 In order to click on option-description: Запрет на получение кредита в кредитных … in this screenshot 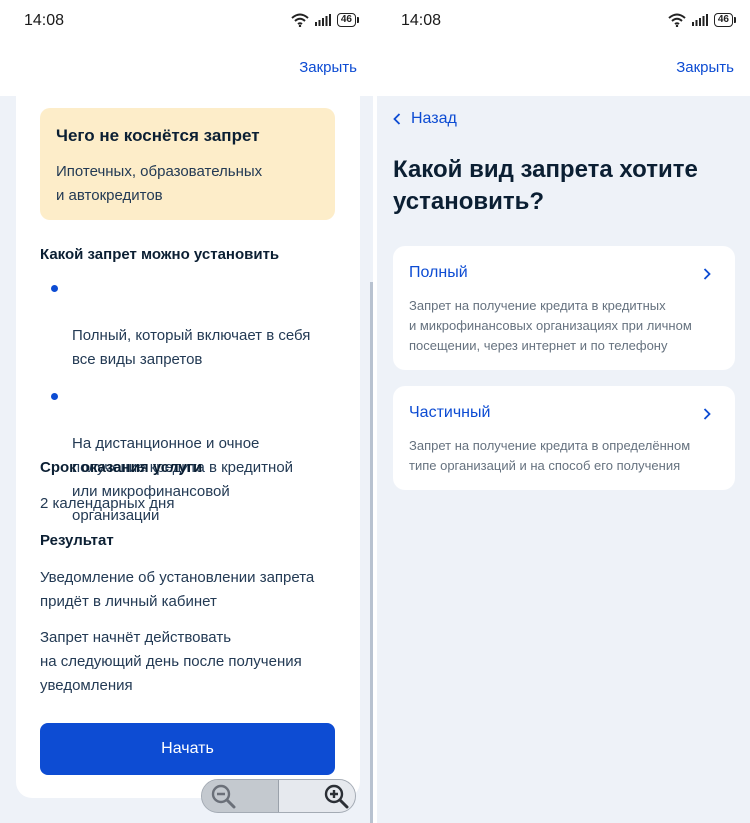, I will do `click(550, 325)`.